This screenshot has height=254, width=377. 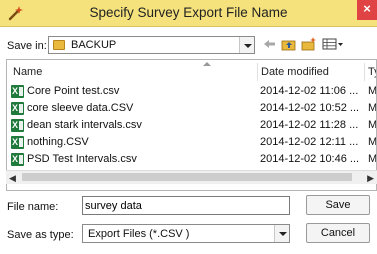 I want to click on close-button: ×, so click(x=367, y=10).